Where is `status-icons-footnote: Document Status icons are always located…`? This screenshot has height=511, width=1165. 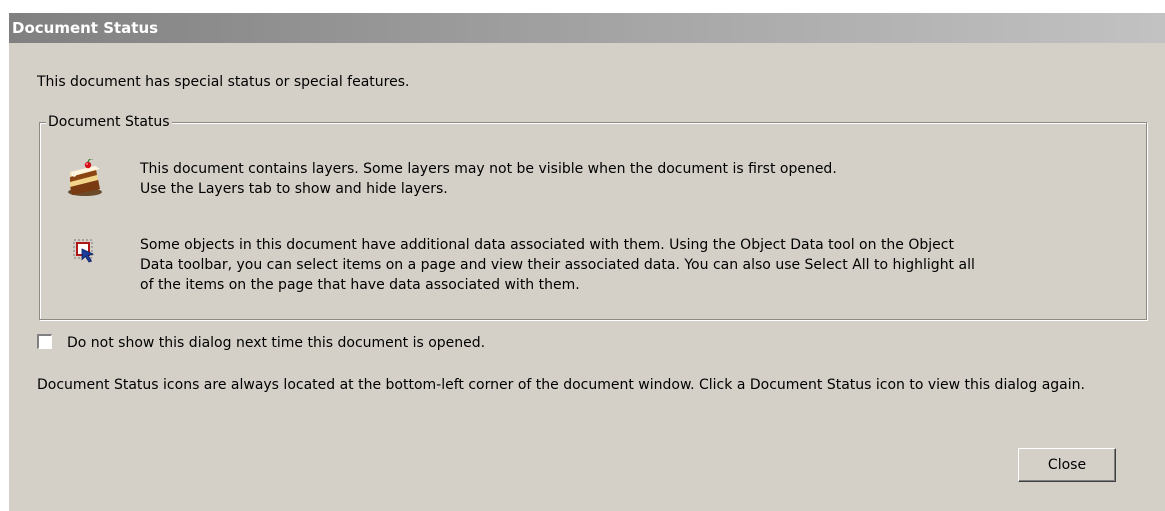
status-icons-footnote: Document Status icons are always located… is located at coordinates (561, 385).